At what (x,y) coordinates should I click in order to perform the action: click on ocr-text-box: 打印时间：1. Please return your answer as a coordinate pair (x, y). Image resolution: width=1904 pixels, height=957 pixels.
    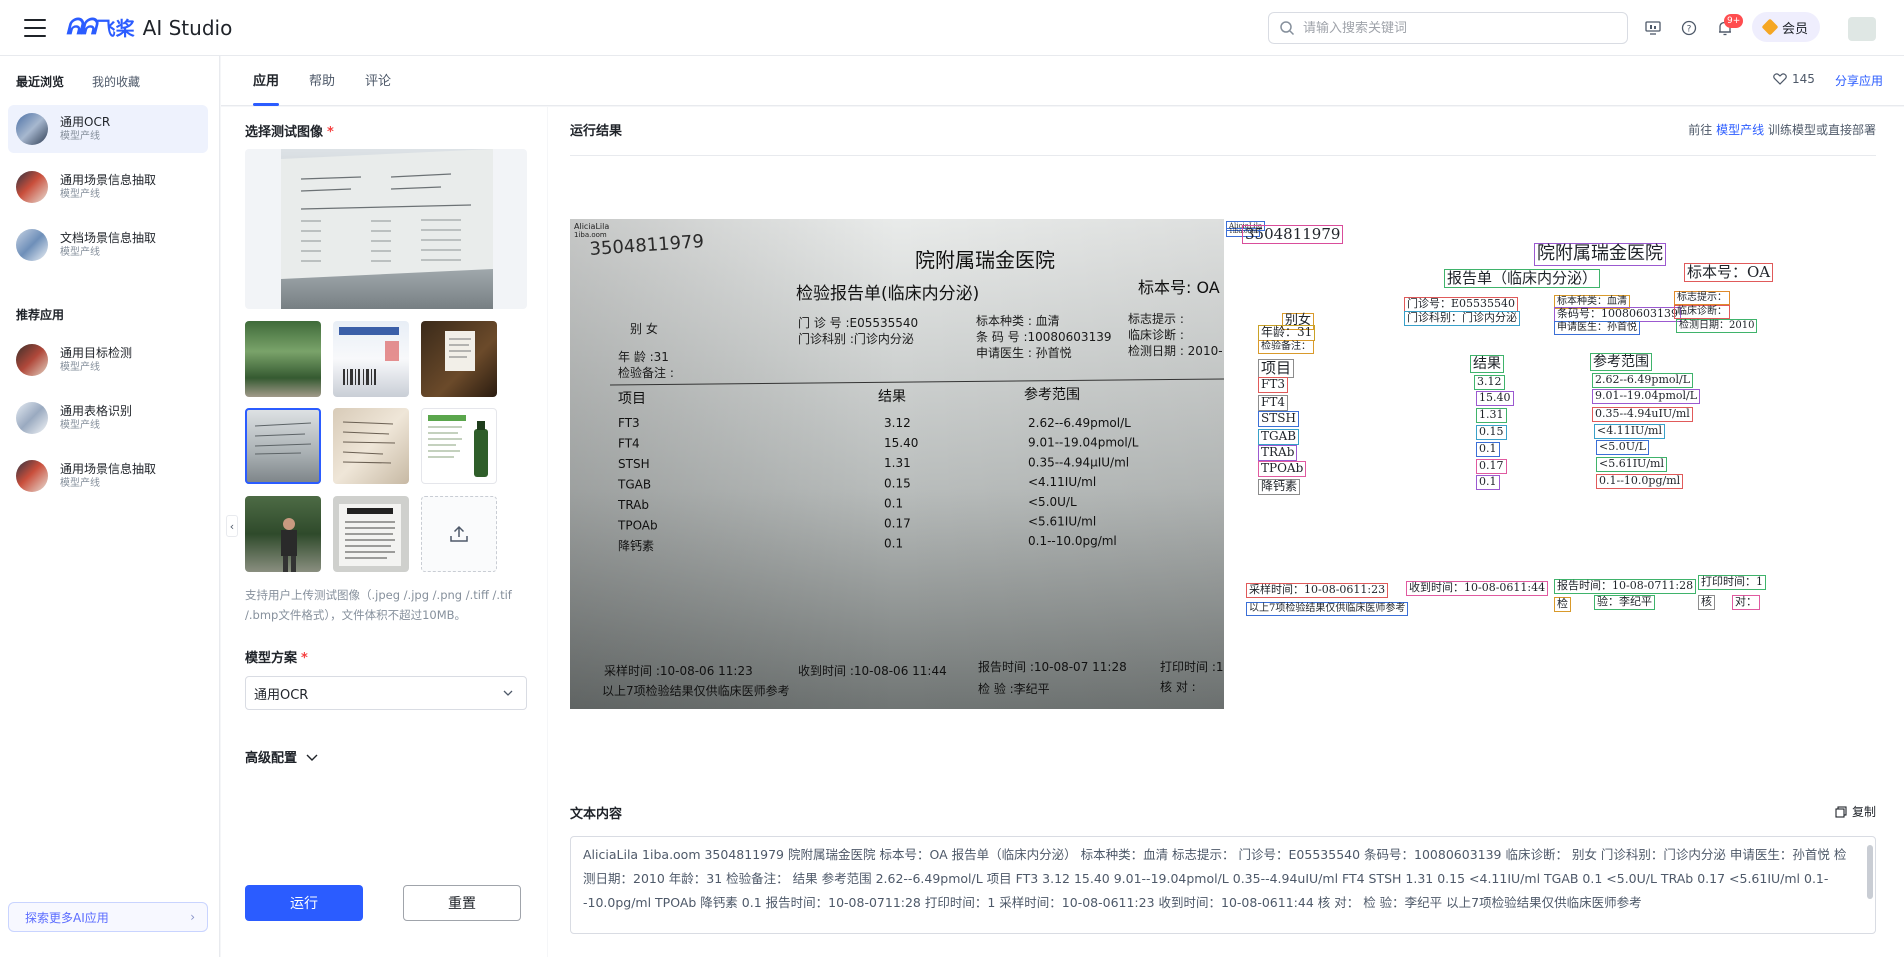
    Looking at the image, I should click on (1732, 582).